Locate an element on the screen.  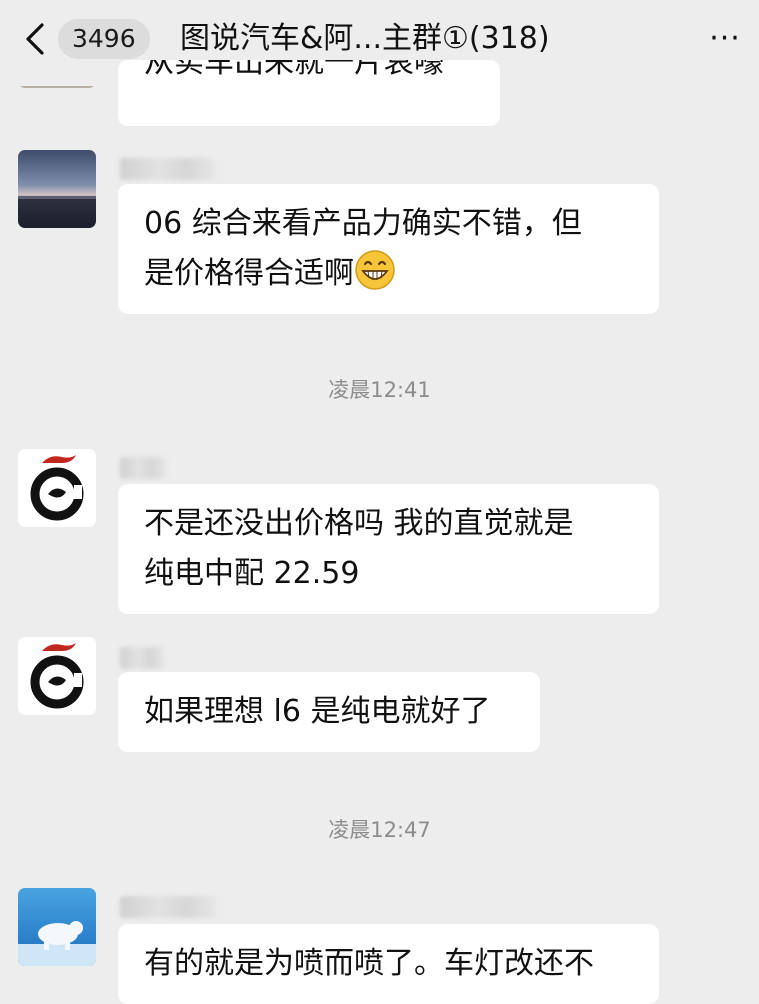
message-text-line1: 06 综合来看产品力确实不错，但 is located at coordinates (363, 223).